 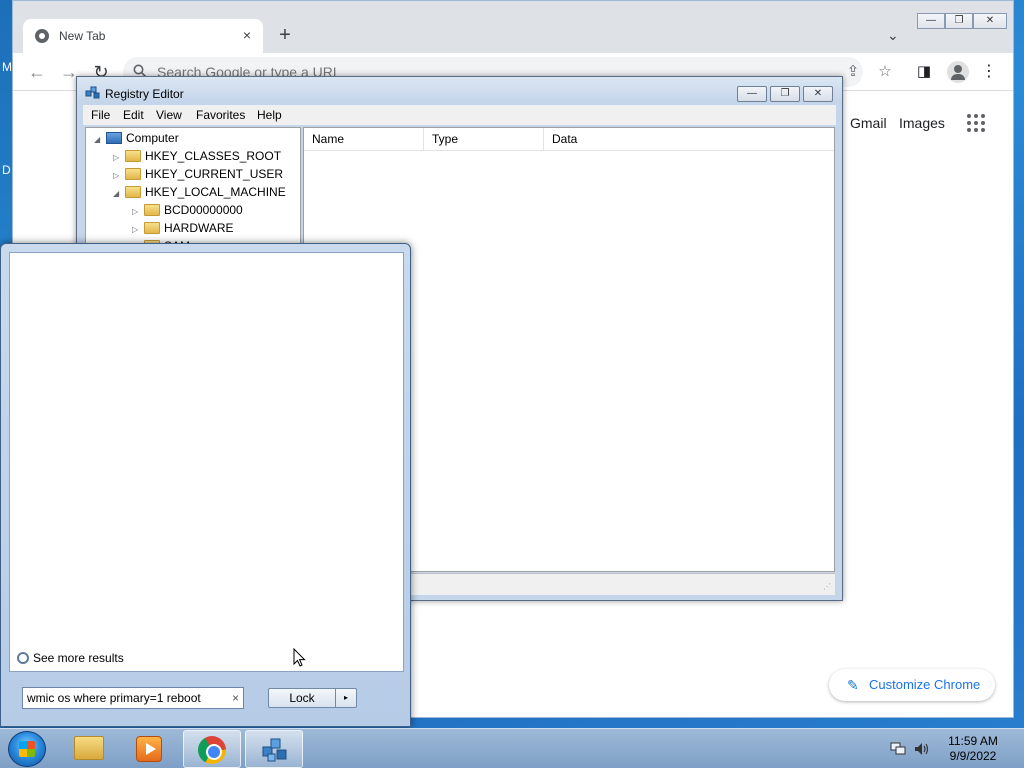 I want to click on tree-item-label: BCD00000000, so click(x=203, y=210).